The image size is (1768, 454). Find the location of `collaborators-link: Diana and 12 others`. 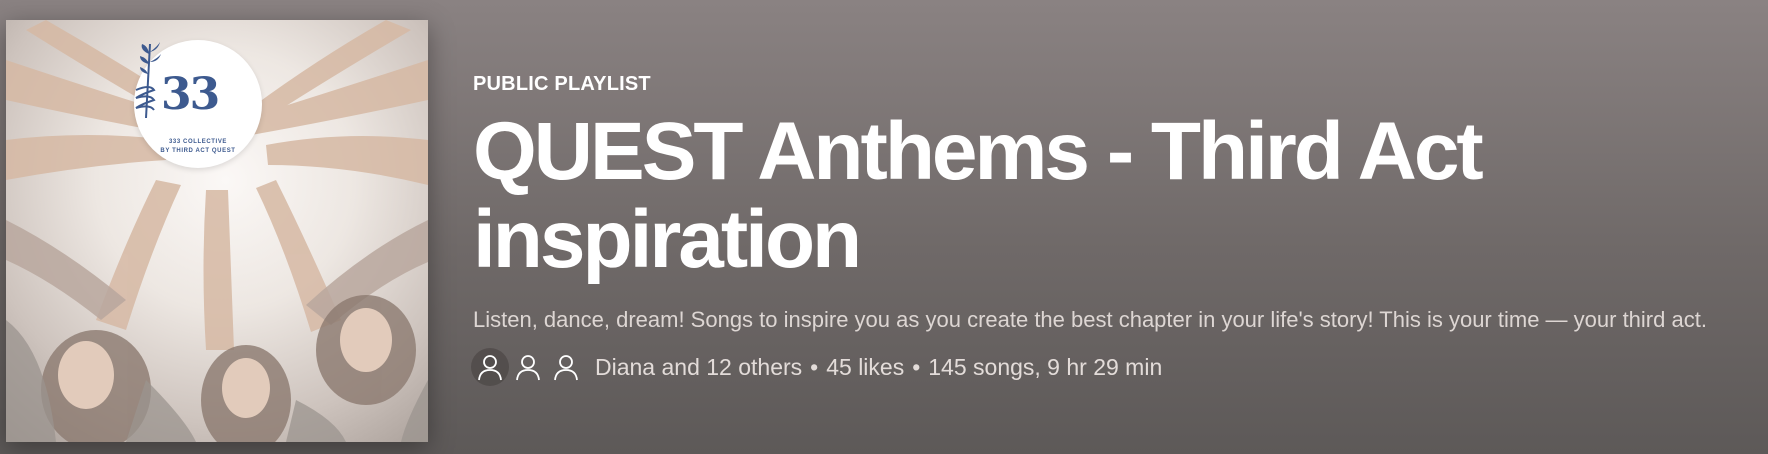

collaborators-link: Diana and 12 others is located at coordinates (698, 367).